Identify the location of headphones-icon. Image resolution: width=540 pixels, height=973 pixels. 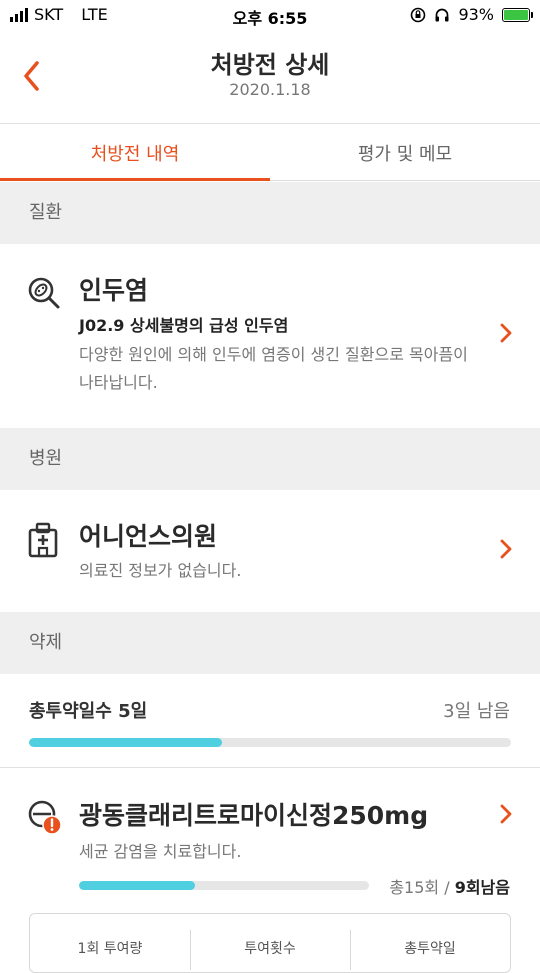
(442, 14).